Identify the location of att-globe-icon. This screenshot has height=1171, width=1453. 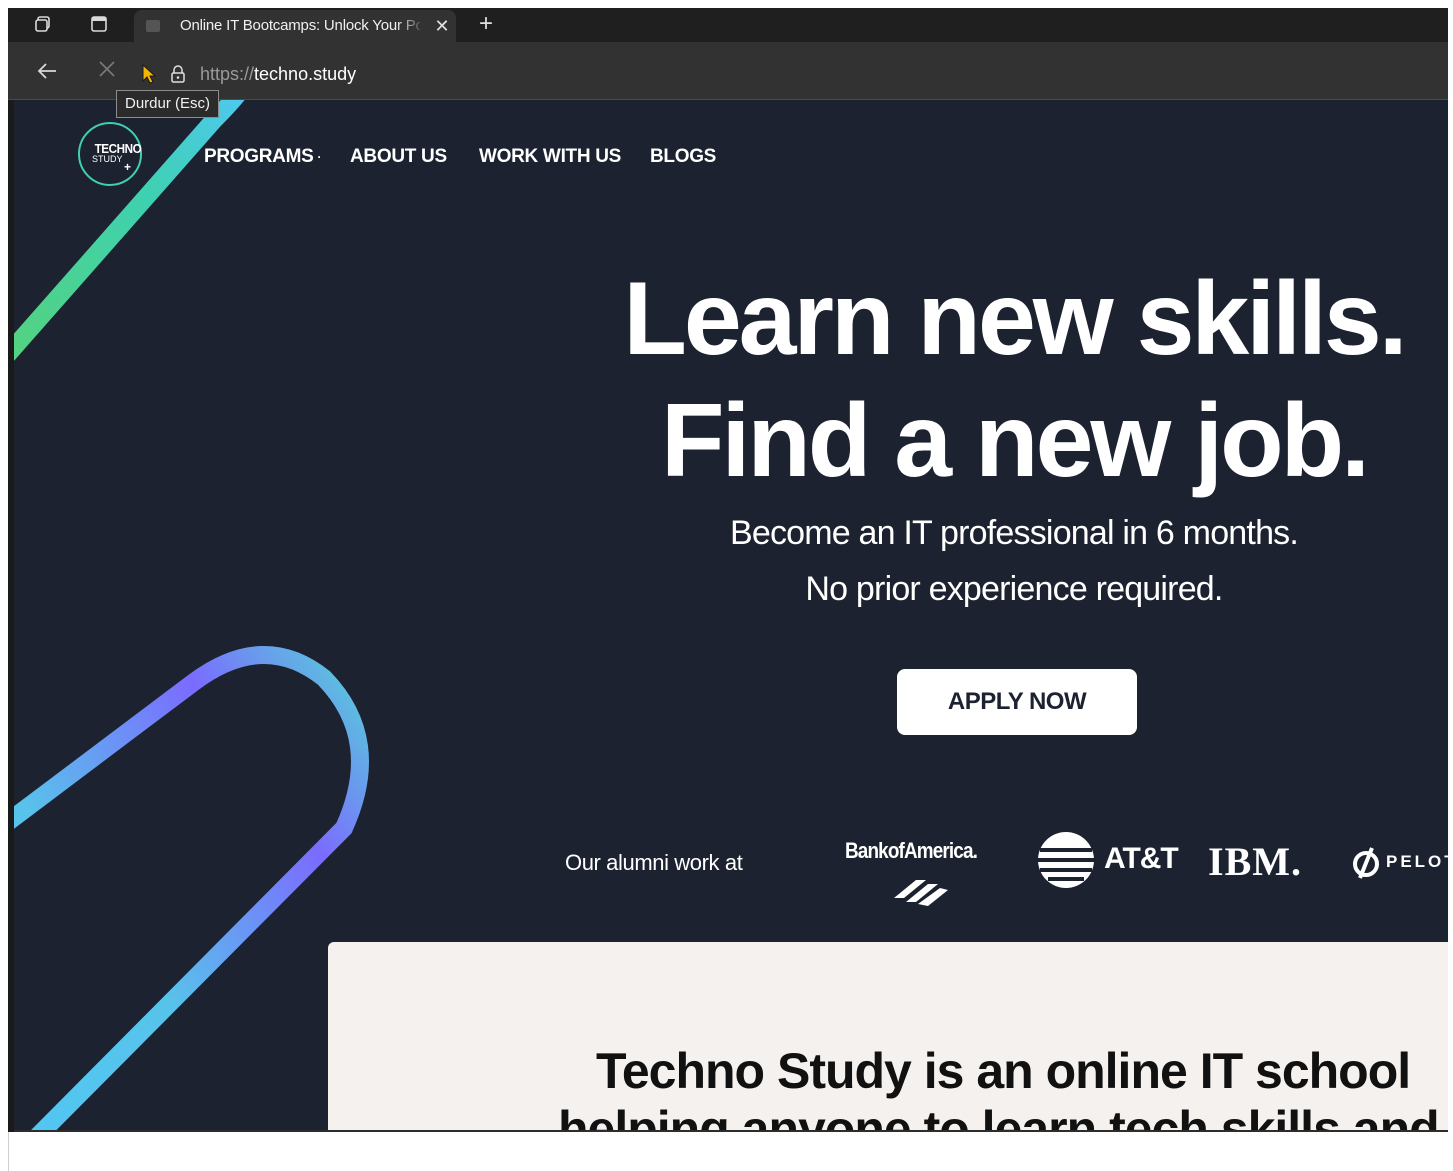
(1066, 860).